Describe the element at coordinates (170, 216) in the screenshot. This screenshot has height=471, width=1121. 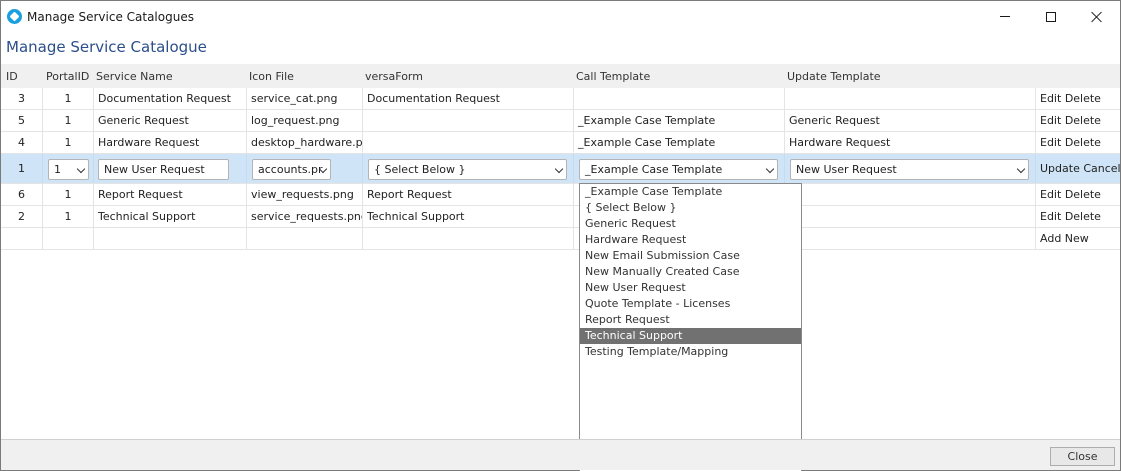
I see `cell-service-name: Technical Support` at that location.